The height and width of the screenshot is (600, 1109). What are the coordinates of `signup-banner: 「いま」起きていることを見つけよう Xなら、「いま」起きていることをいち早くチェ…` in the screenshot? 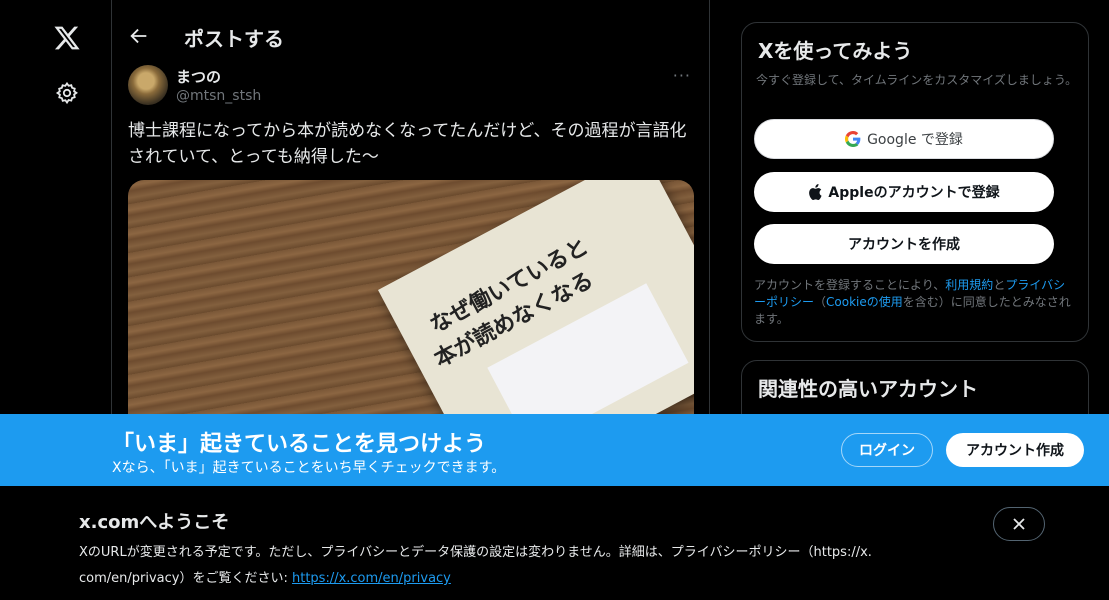 It's located at (554, 450).